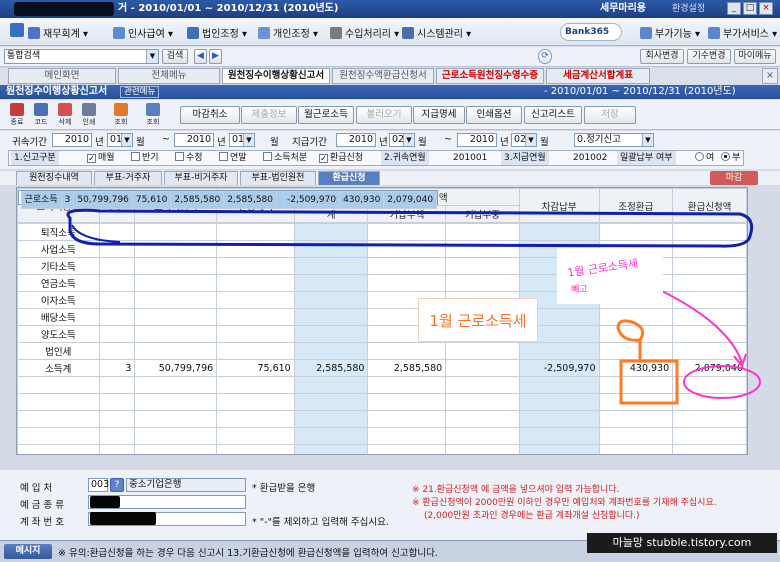  What do you see at coordinates (730, 158) in the screenshot?
I see `radio-no: 부` at bounding box center [730, 158].